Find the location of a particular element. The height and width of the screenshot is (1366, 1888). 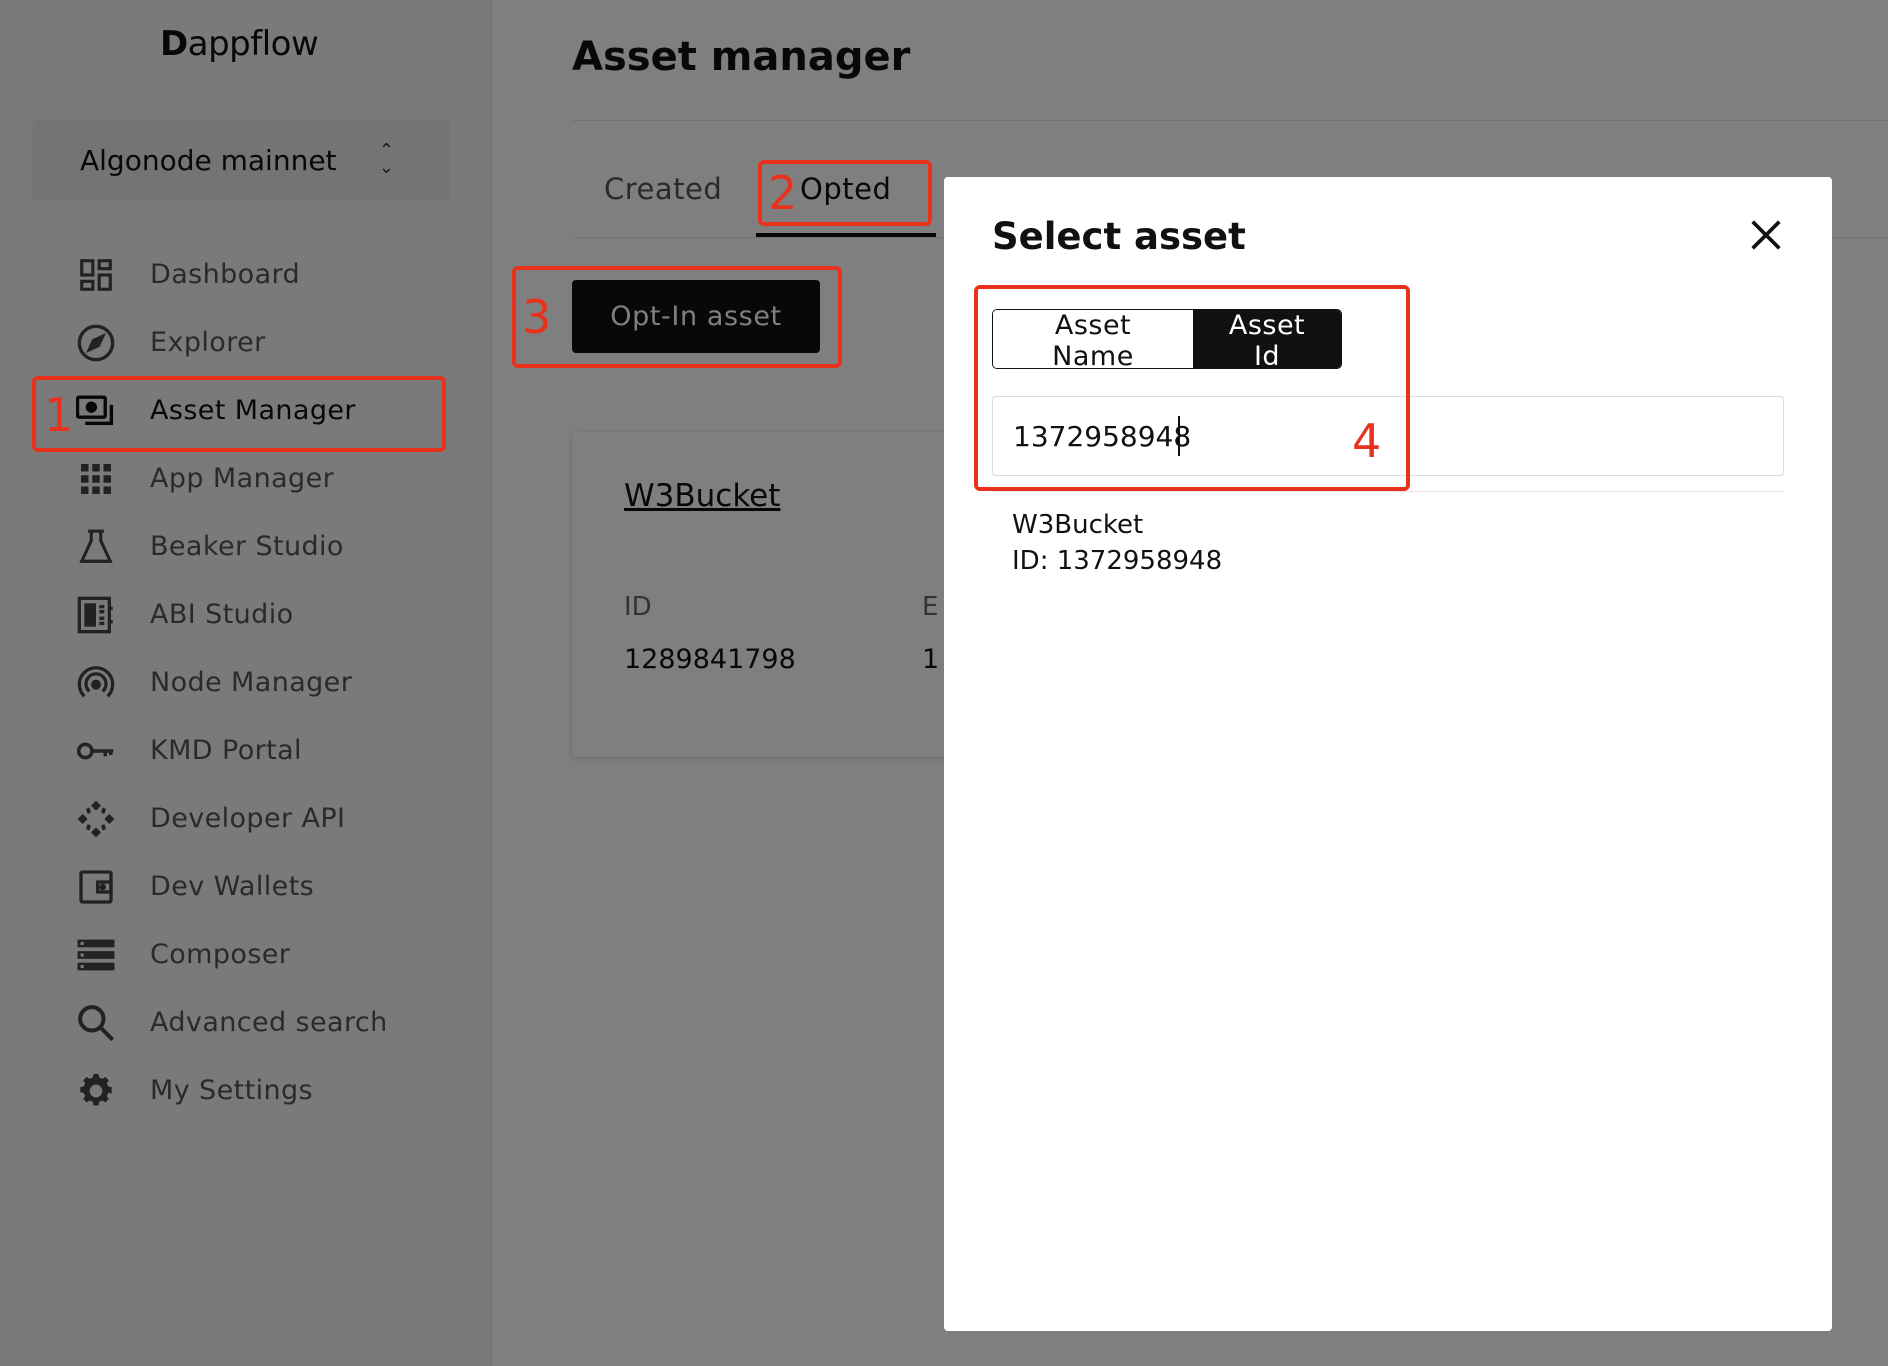

results-divider is located at coordinates (1388, 491).